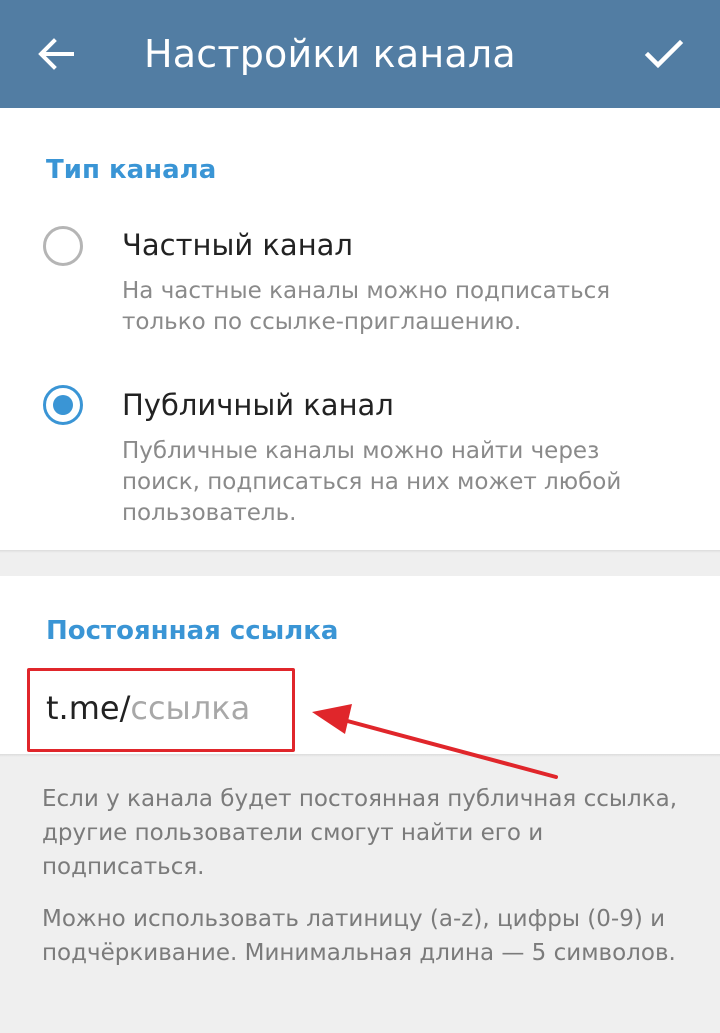 Image resolution: width=720 pixels, height=1033 pixels. What do you see at coordinates (237, 245) in the screenshot?
I see `private-channel-label: Частный канал` at bounding box center [237, 245].